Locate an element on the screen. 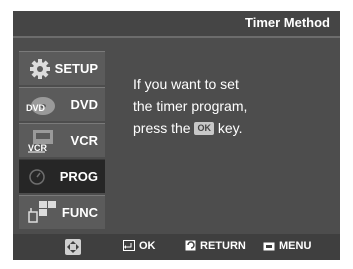  sidebar-item-label: VCR is located at coordinates (84, 140).